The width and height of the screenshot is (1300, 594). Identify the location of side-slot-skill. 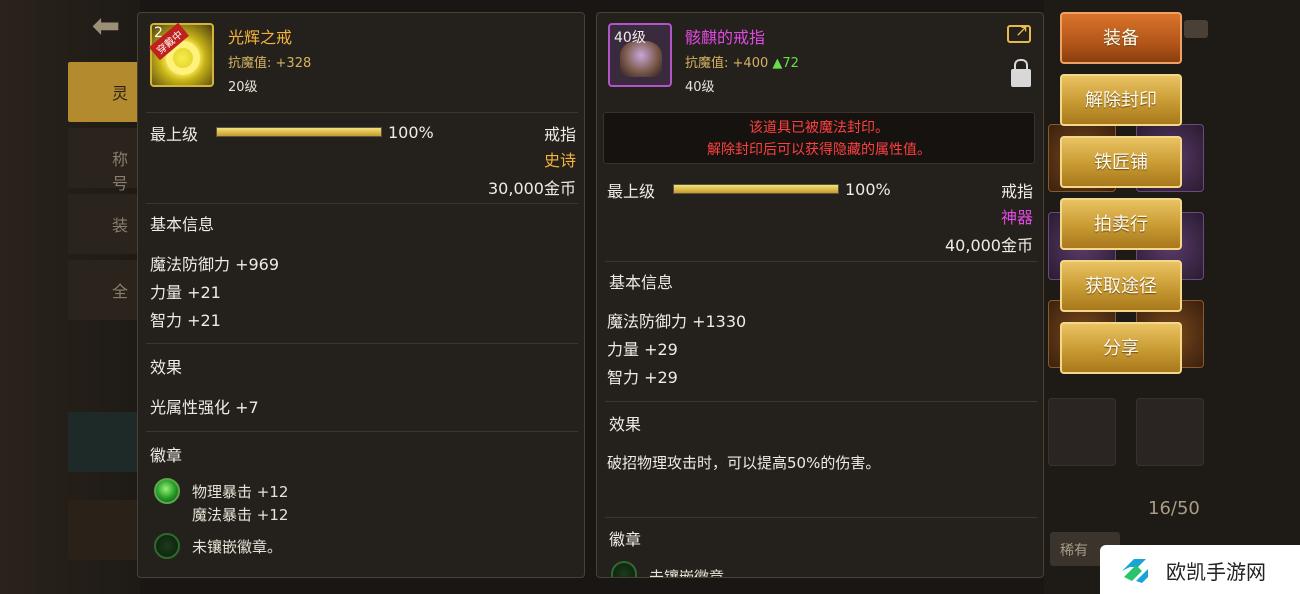
(104, 442).